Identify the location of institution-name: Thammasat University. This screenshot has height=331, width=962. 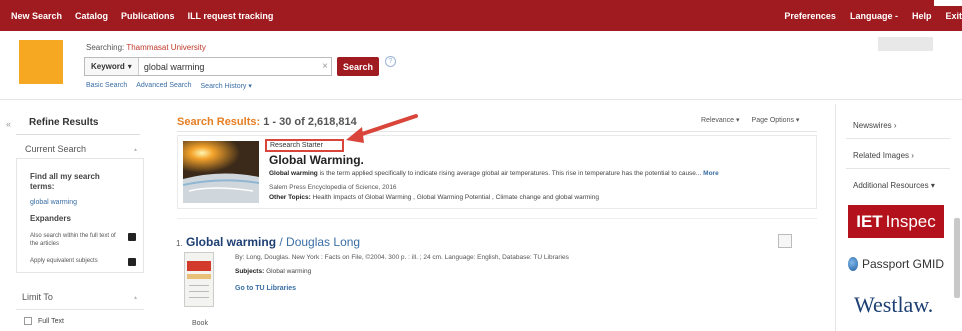
(166, 47).